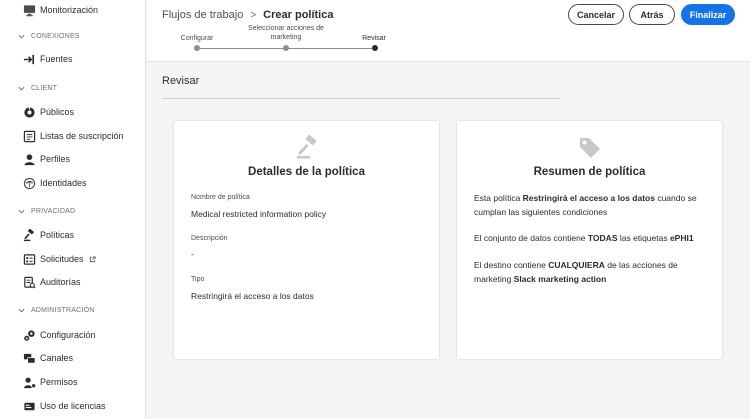 Image resolution: width=750 pixels, height=419 pixels. What do you see at coordinates (298, 15) in the screenshot?
I see `breadcrumb-current: Crear política` at bounding box center [298, 15].